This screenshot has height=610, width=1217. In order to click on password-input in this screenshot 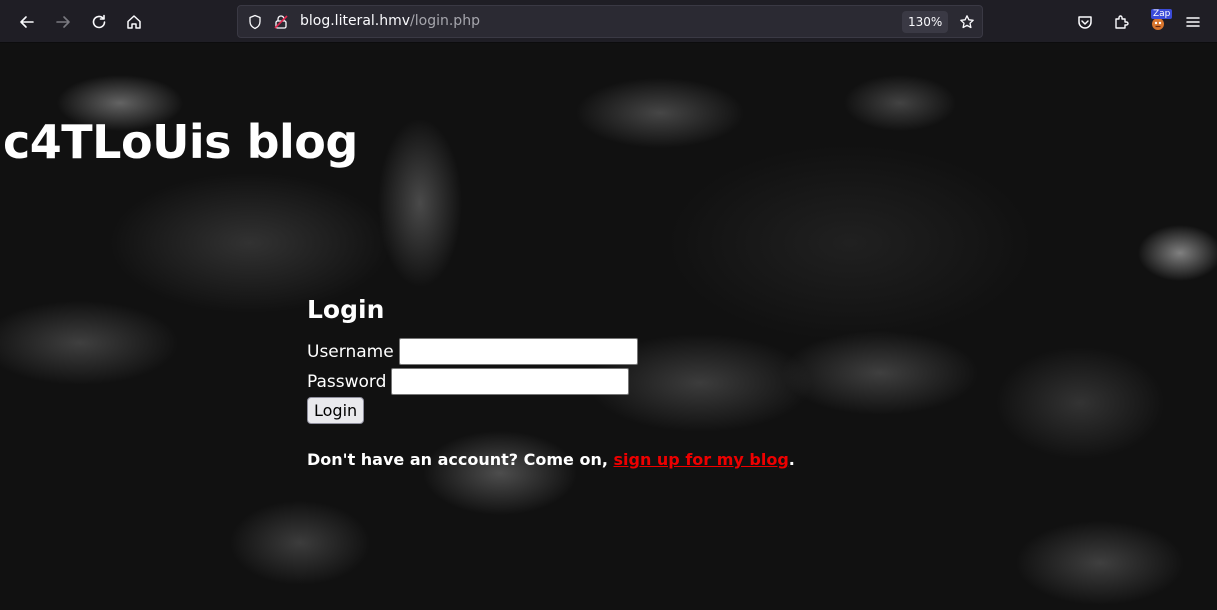, I will do `click(510, 381)`.